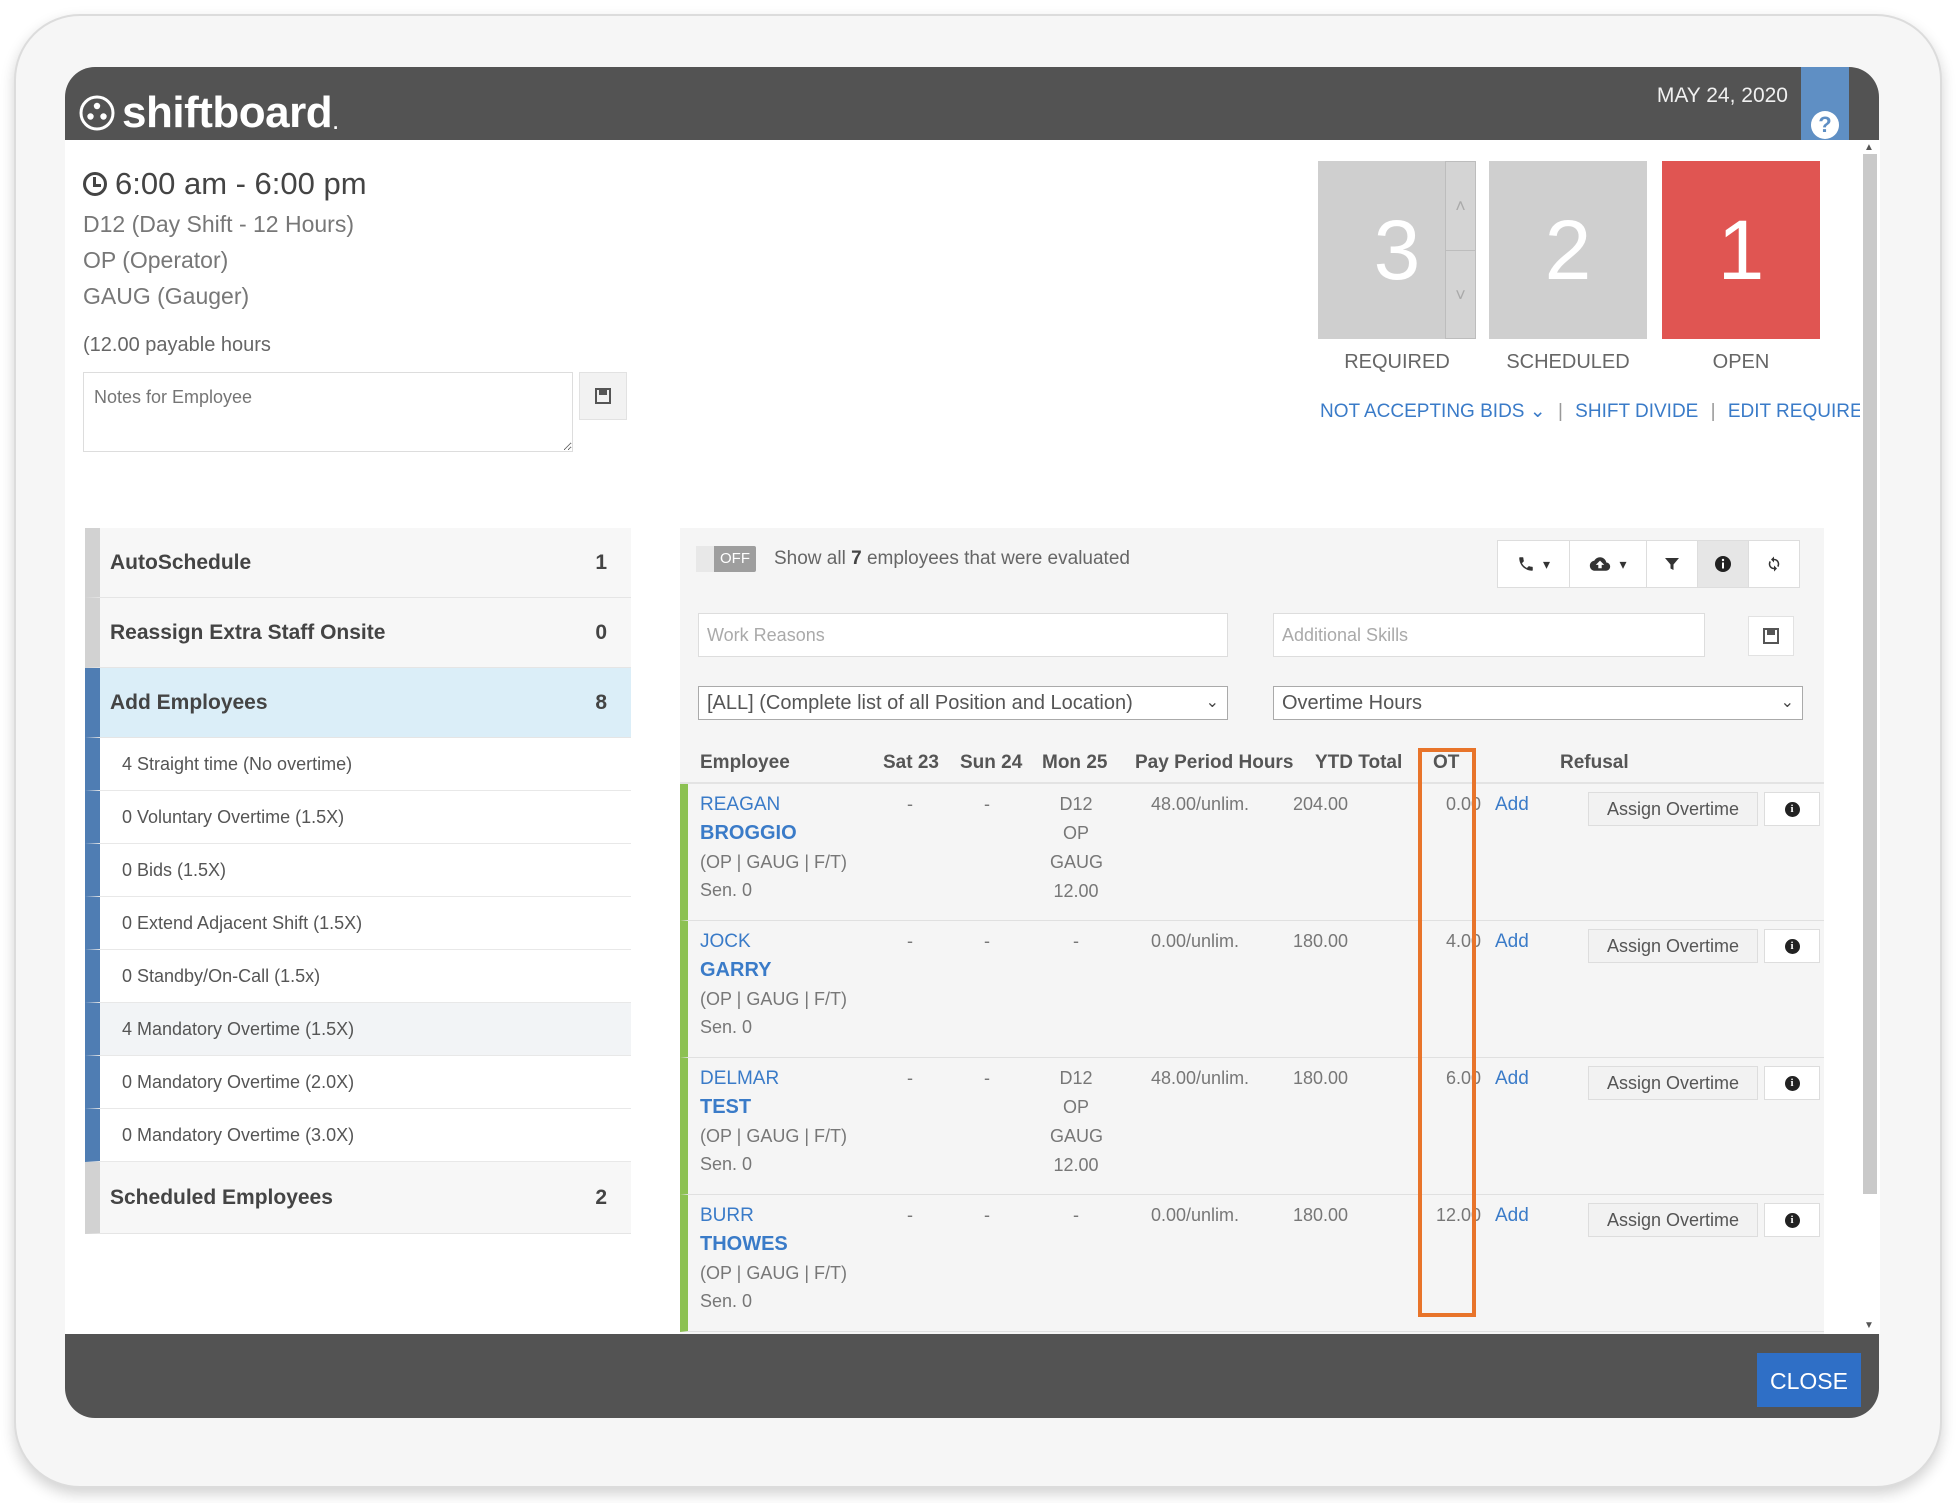 This screenshot has width=1958, height=1503. What do you see at coordinates (358, 1198) in the screenshot?
I see `sidebar-item-scheduled: Scheduled Employees 2` at bounding box center [358, 1198].